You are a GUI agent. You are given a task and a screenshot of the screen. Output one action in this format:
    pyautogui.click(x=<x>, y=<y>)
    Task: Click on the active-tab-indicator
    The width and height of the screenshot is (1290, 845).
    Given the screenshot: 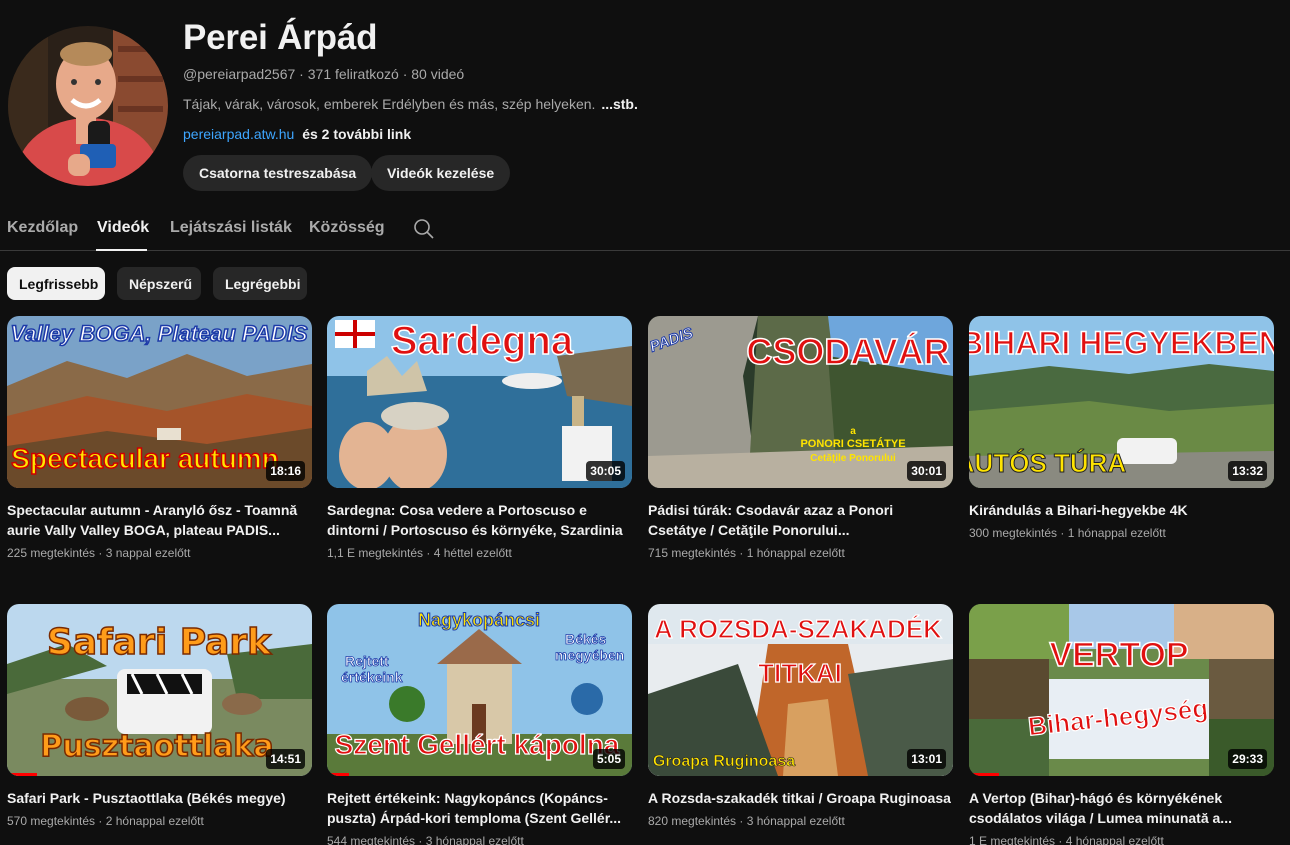 What is the action you would take?
    pyautogui.click(x=121, y=250)
    